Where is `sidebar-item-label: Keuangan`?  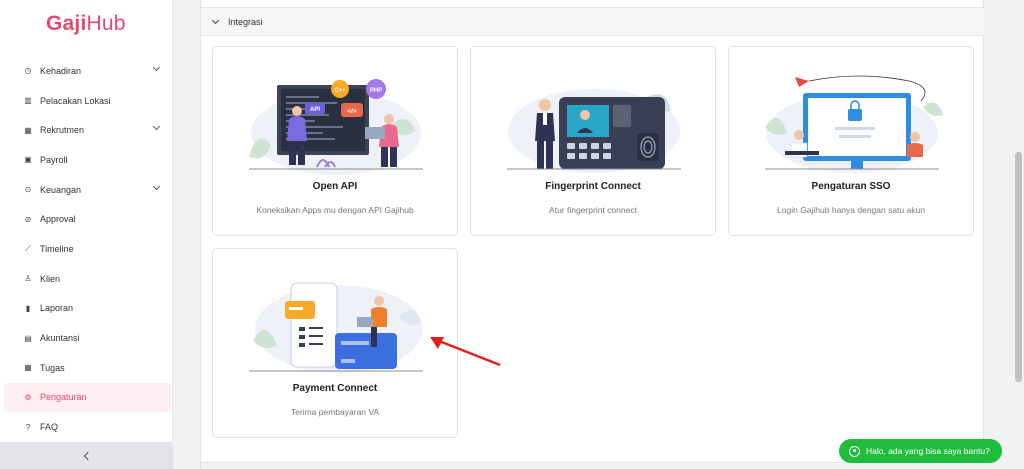
sidebar-item-label: Keuangan is located at coordinates (61, 189).